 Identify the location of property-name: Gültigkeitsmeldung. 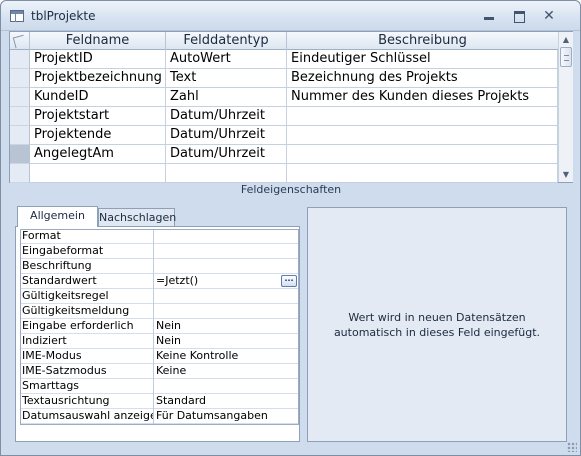
(87, 311).